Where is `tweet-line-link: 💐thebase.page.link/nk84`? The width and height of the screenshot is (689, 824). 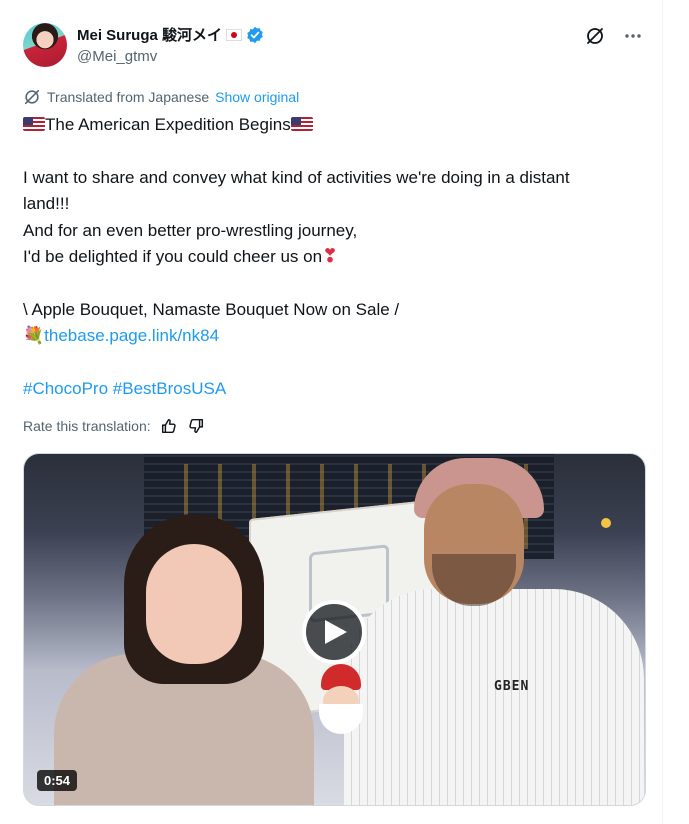 tweet-line-link: 💐thebase.page.link/nk84 is located at coordinates (338, 336).